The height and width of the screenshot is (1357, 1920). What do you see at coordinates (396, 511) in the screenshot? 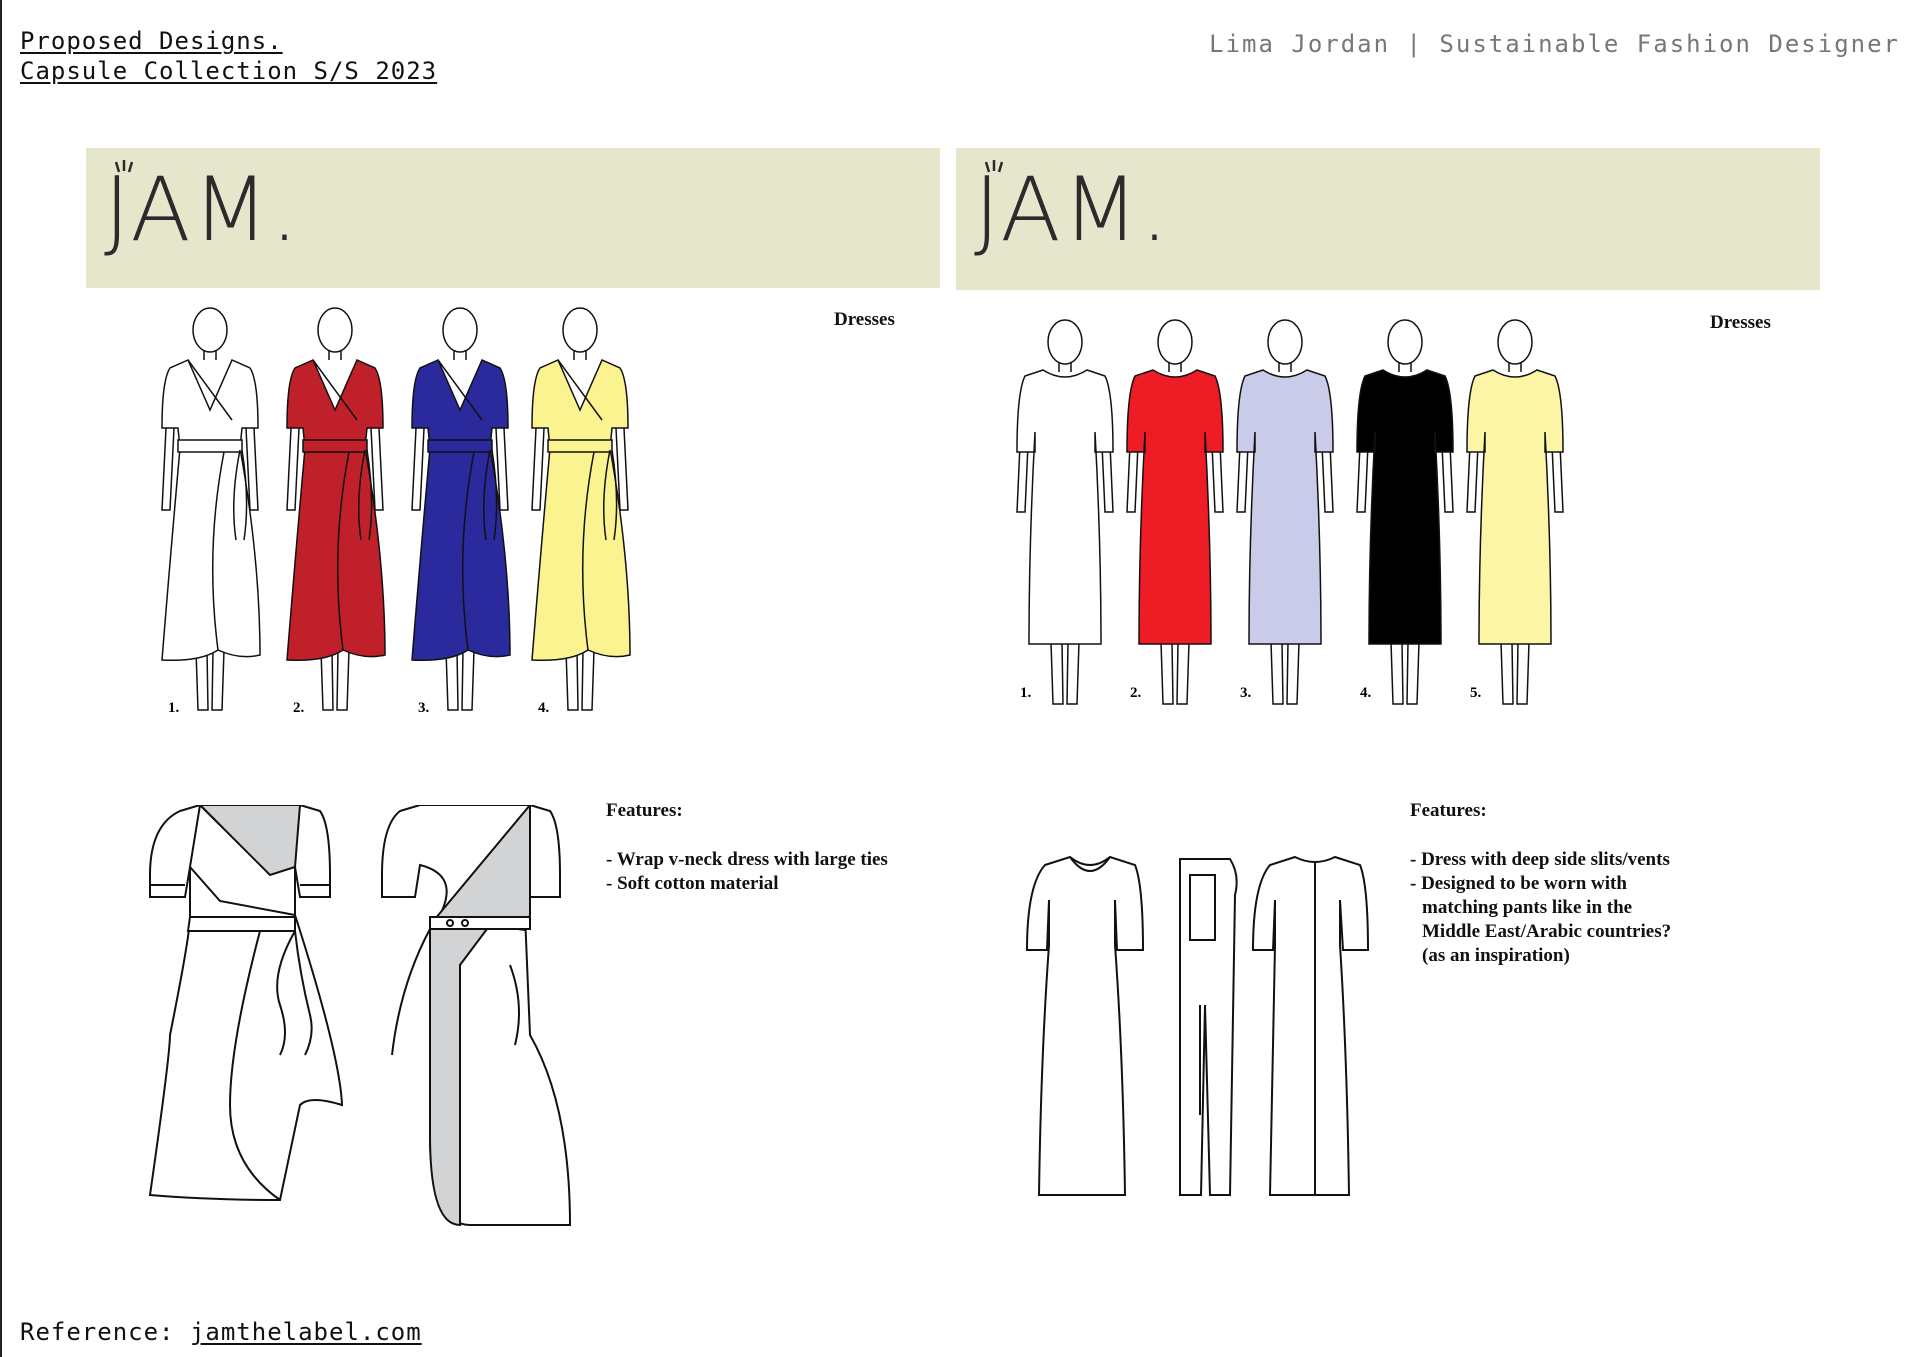
I see `wrap-dress-colorways: 1. 2. 3. 4.` at bounding box center [396, 511].